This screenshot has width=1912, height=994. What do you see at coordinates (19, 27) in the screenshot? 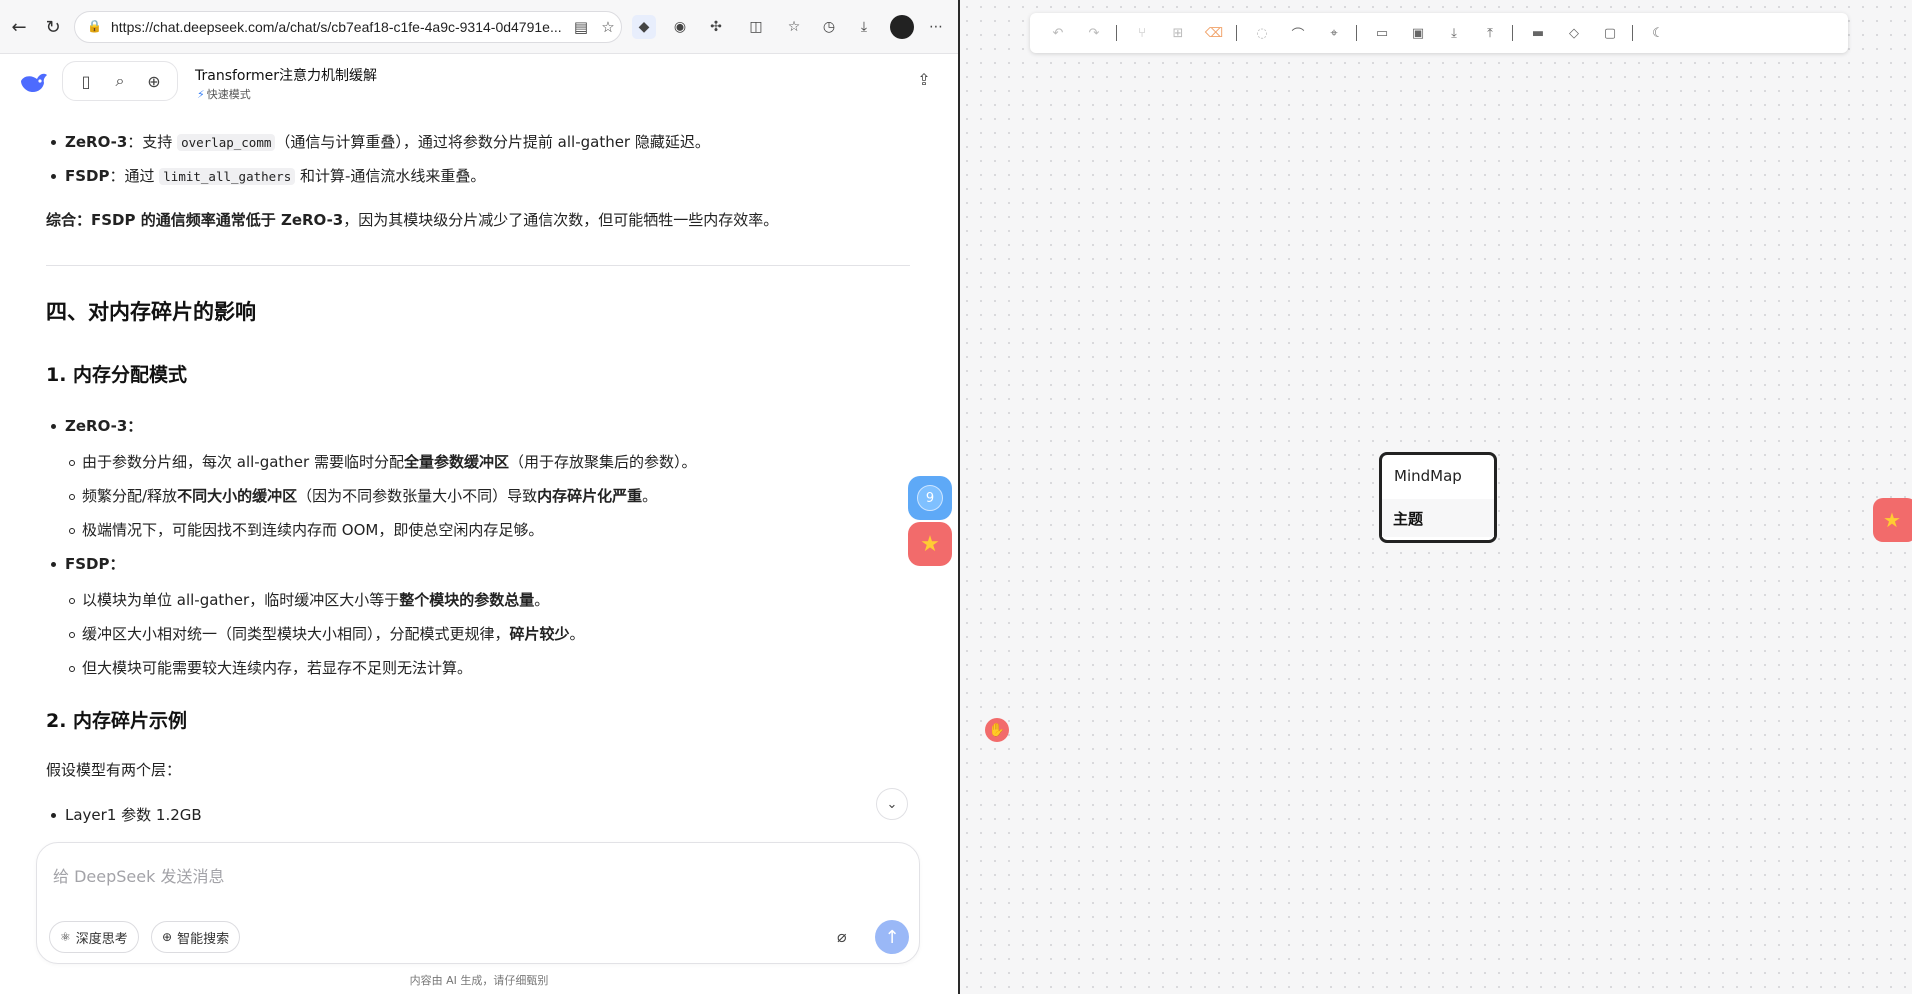
I see `back-icon: ←` at bounding box center [19, 27].